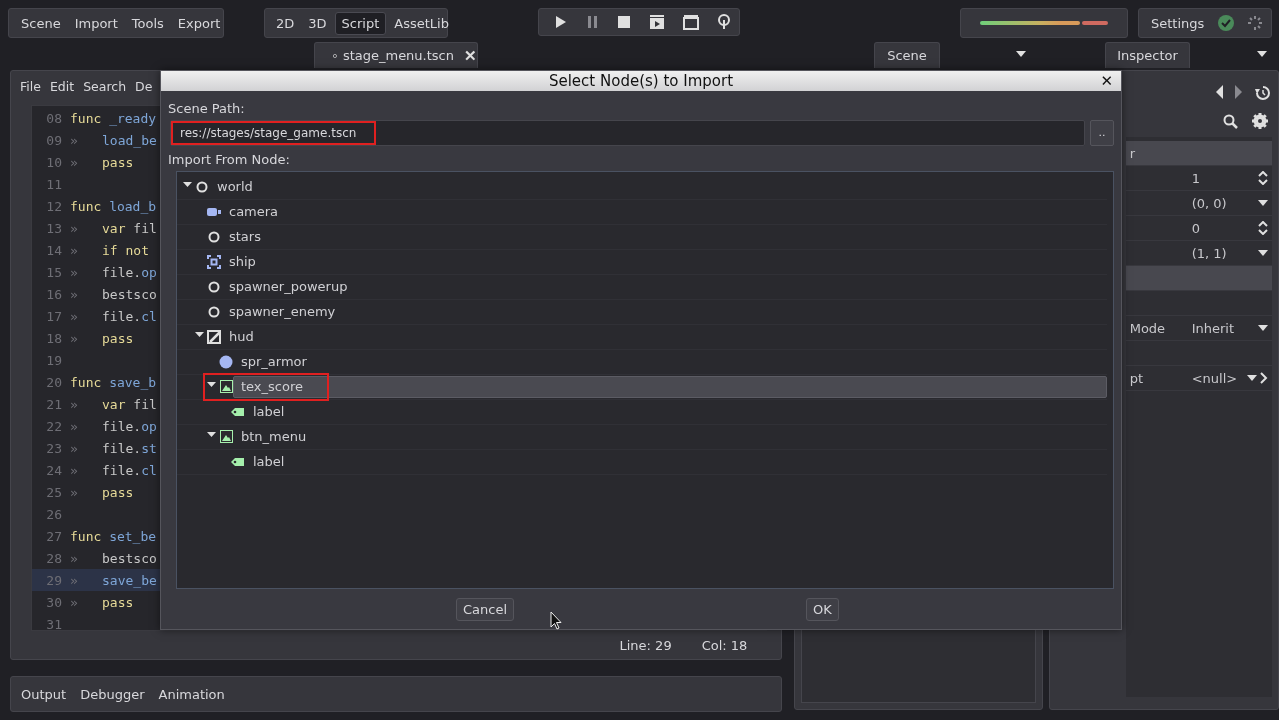 This screenshot has height=720, width=1279. I want to click on line-number: 19, so click(53, 360).